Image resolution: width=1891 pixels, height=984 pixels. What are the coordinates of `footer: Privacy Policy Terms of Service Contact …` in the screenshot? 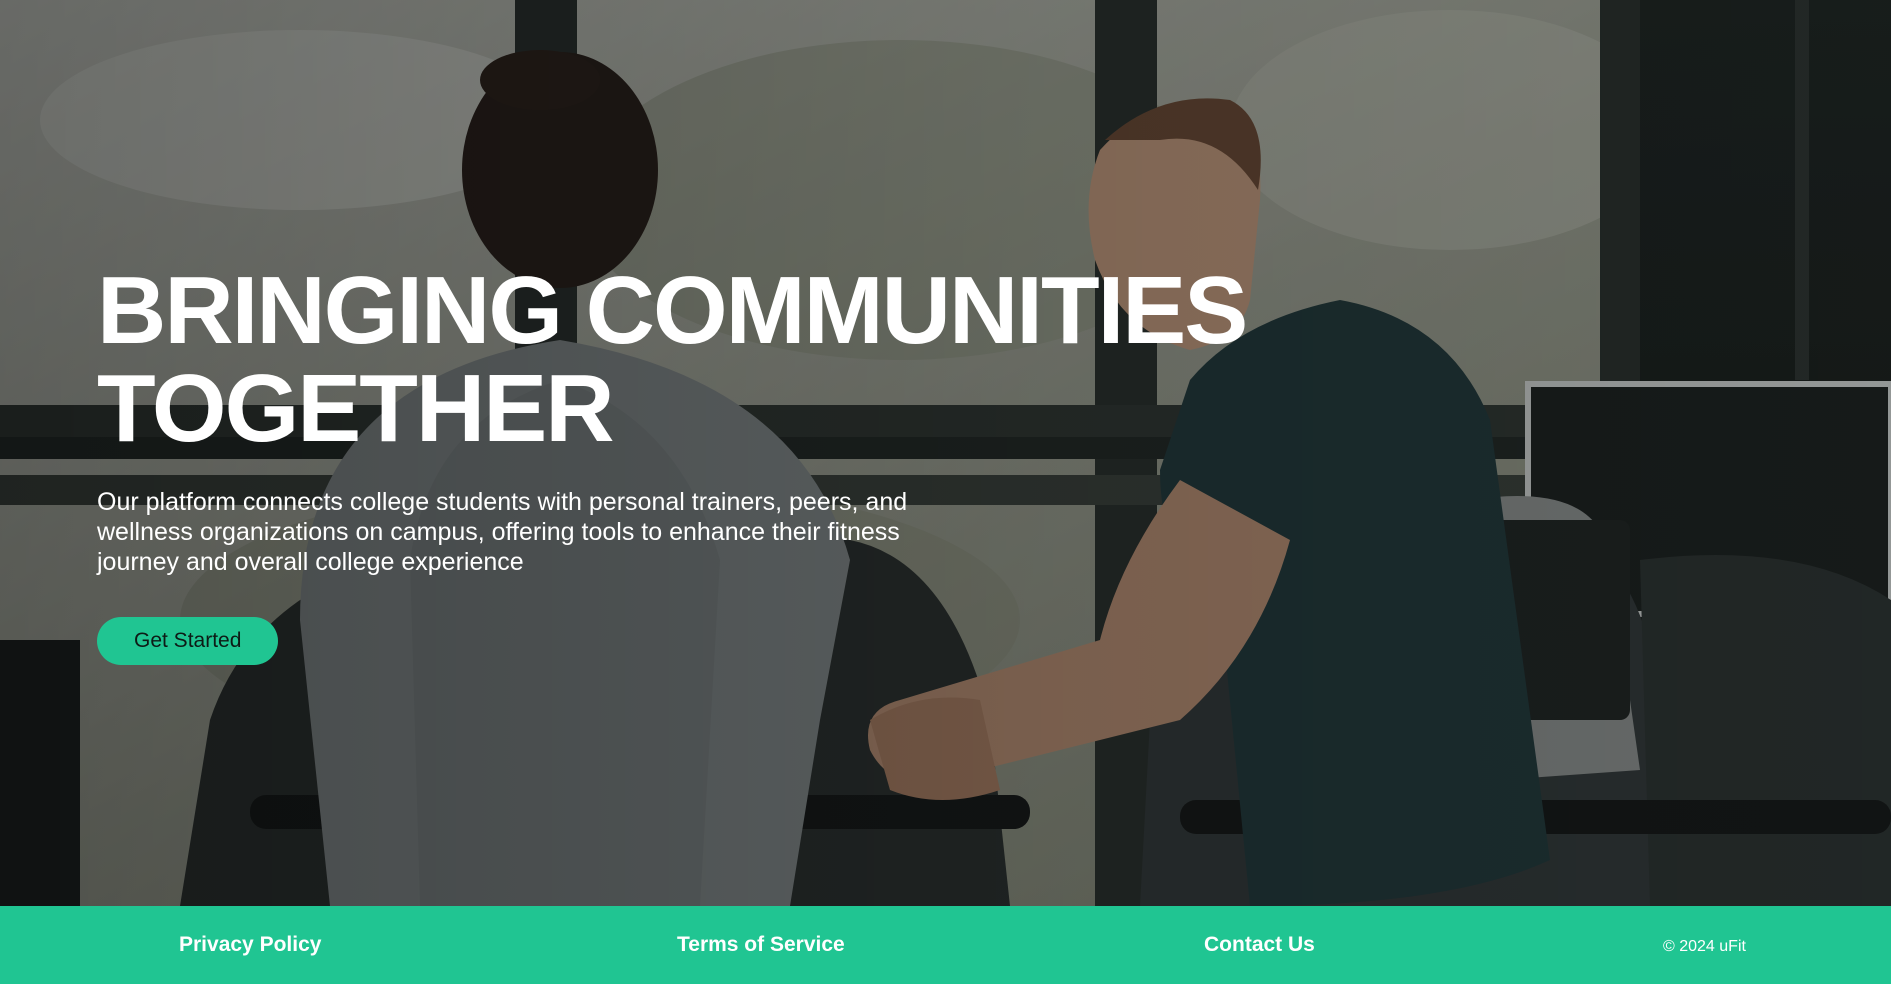 It's located at (945, 945).